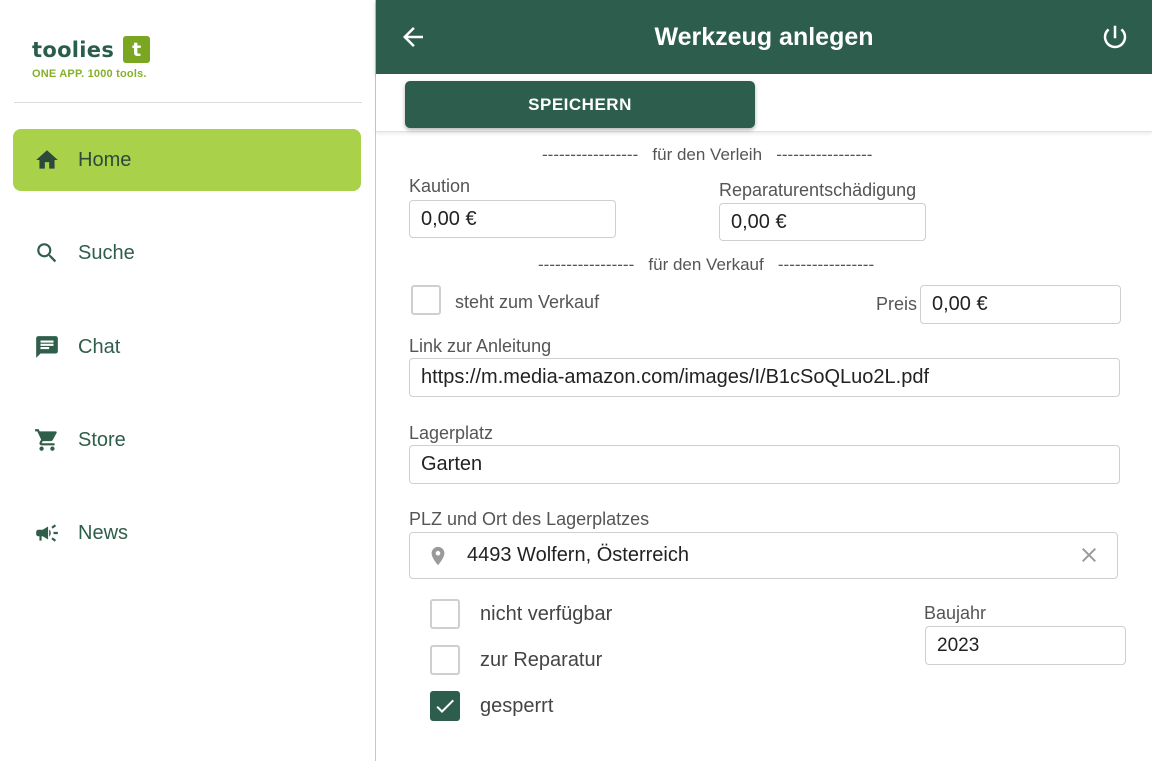 The height and width of the screenshot is (761, 1152). I want to click on page-title: Werkzeug anlegen, so click(764, 37).